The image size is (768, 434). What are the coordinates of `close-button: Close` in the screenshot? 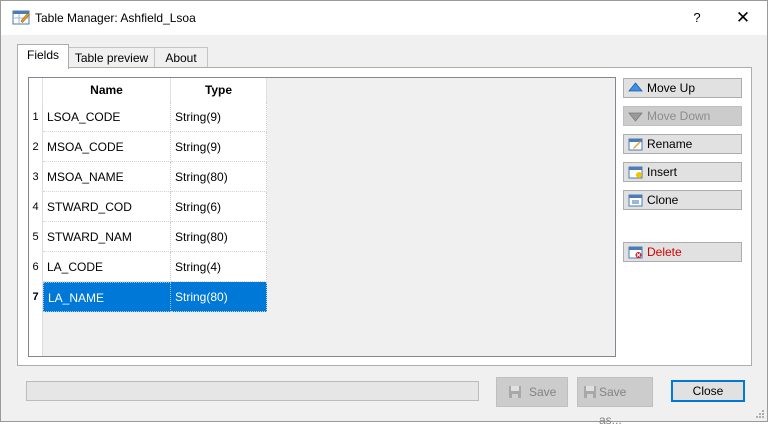 It's located at (708, 391).